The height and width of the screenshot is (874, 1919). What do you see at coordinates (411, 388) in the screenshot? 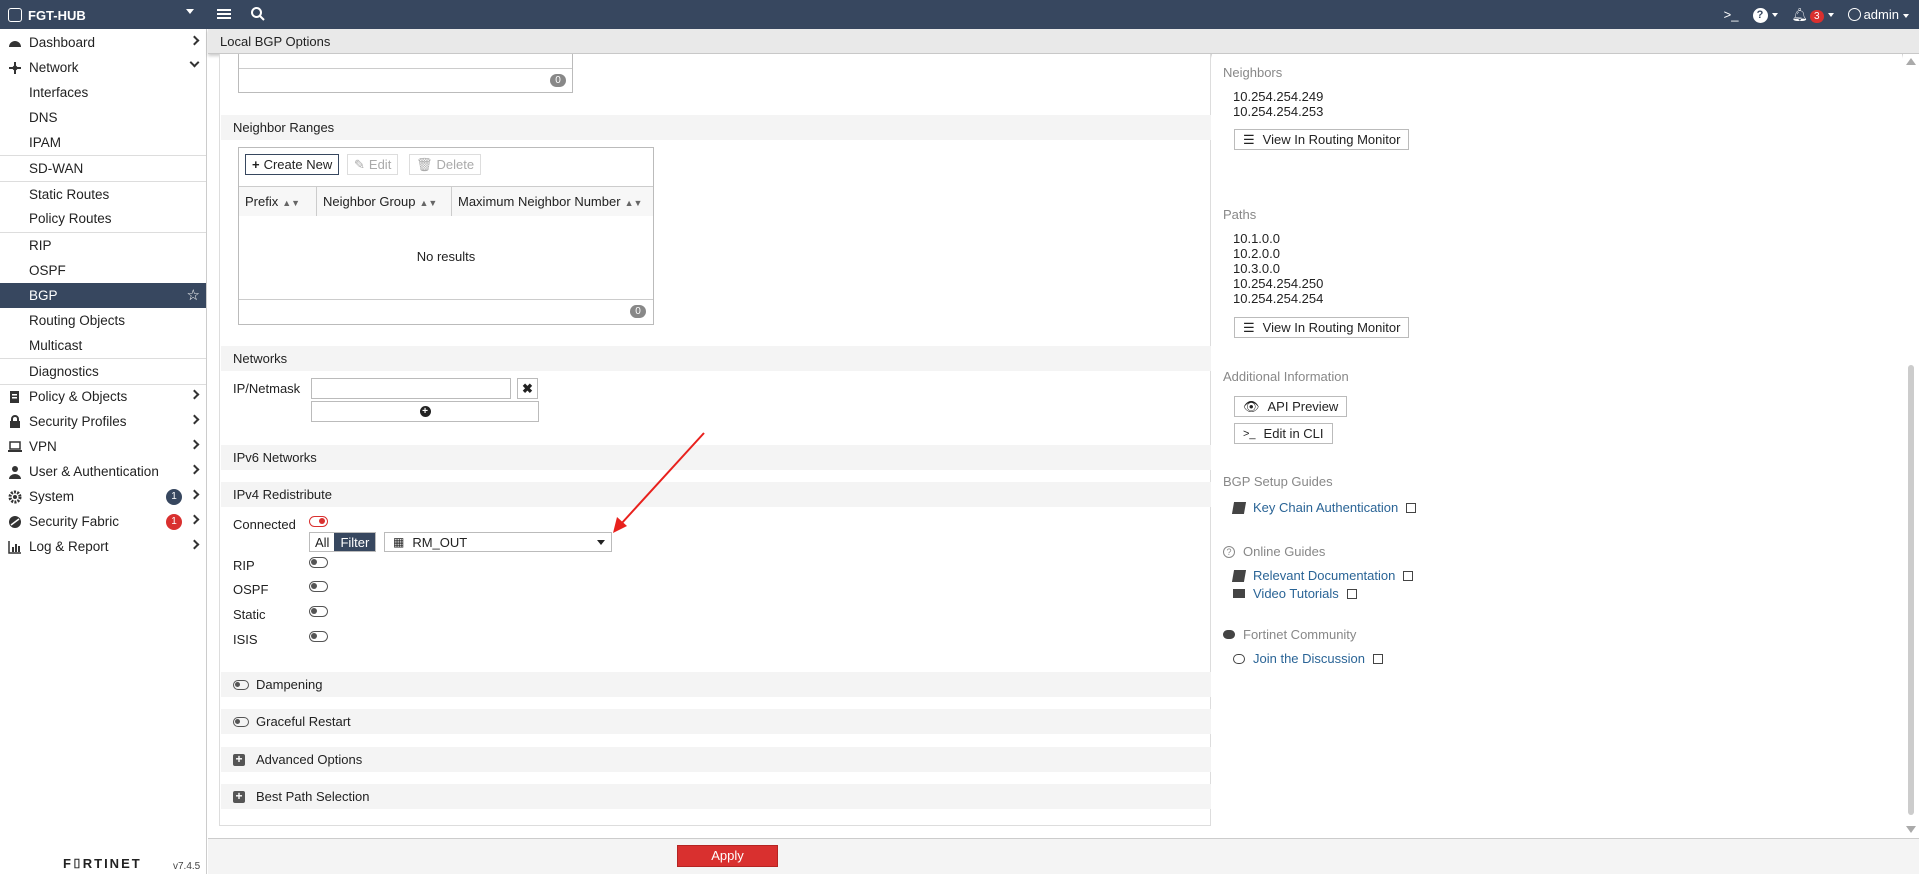
I see `ipnetmask-input` at bounding box center [411, 388].